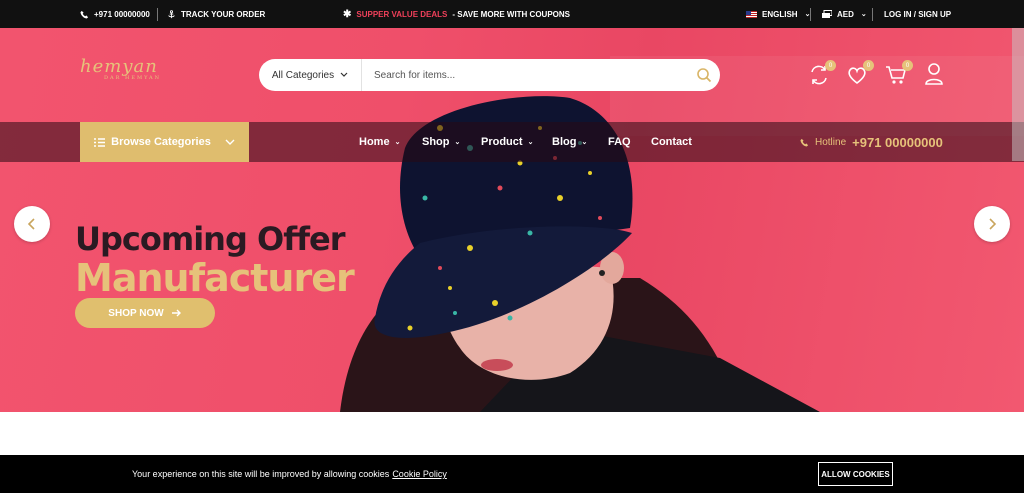 The height and width of the screenshot is (493, 1024). I want to click on shop-now-label: SHOP NOW, so click(136, 313).